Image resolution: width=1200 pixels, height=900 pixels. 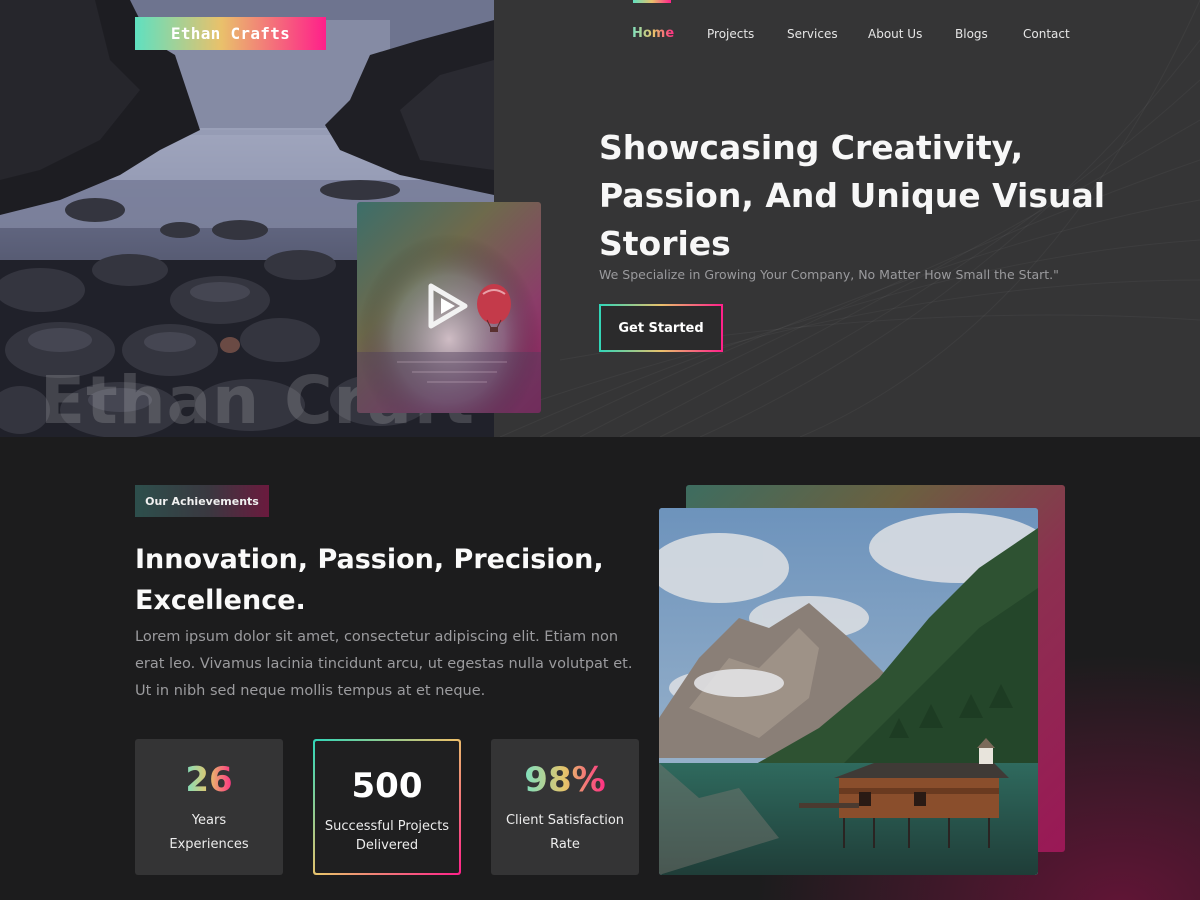 What do you see at coordinates (209, 844) in the screenshot?
I see `stat-label-line: Experiences` at bounding box center [209, 844].